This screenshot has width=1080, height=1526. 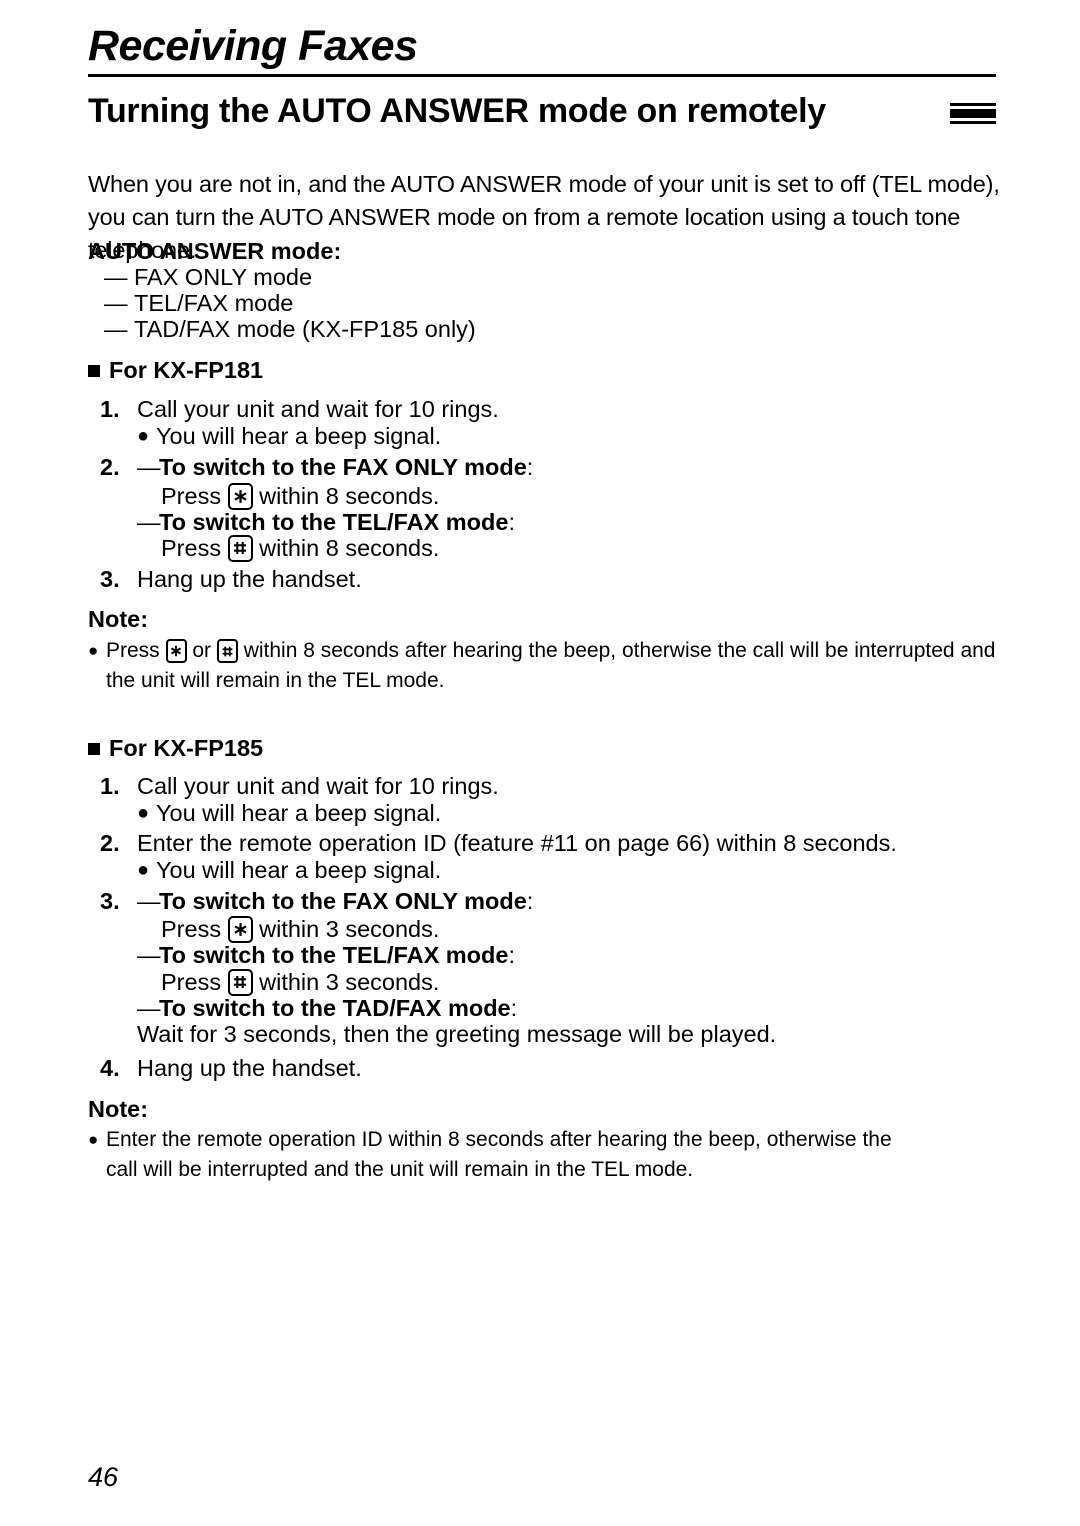 I want to click on model-heading-kx-fp181: For KX-FP181, so click(x=175, y=370).